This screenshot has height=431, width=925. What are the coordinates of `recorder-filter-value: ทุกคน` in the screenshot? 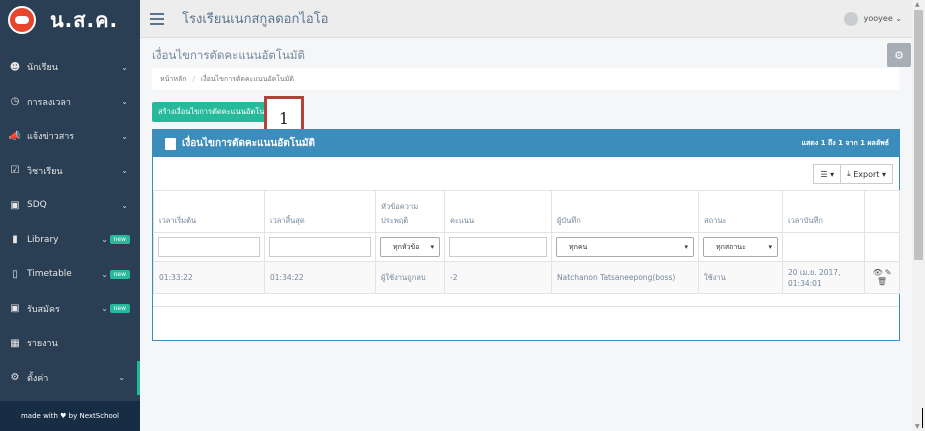 It's located at (578, 246).